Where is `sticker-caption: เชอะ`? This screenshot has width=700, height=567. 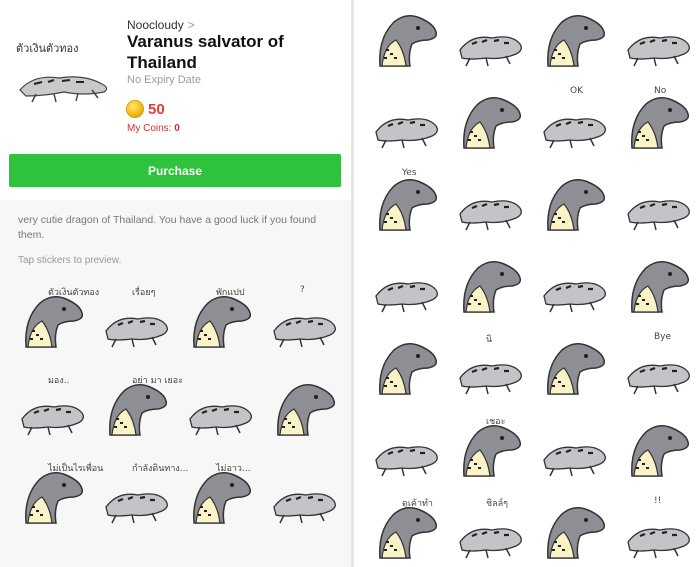
sticker-caption: เชอะ is located at coordinates (496, 422).